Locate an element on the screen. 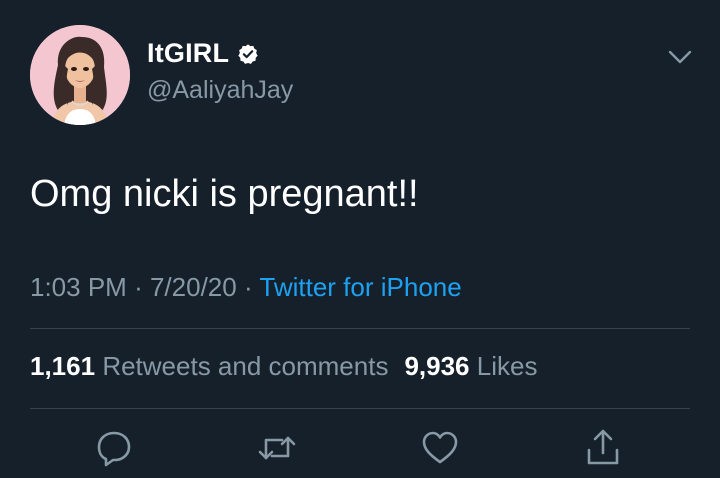 This screenshot has width=720, height=478. chevron-down-icon is located at coordinates (680, 57).